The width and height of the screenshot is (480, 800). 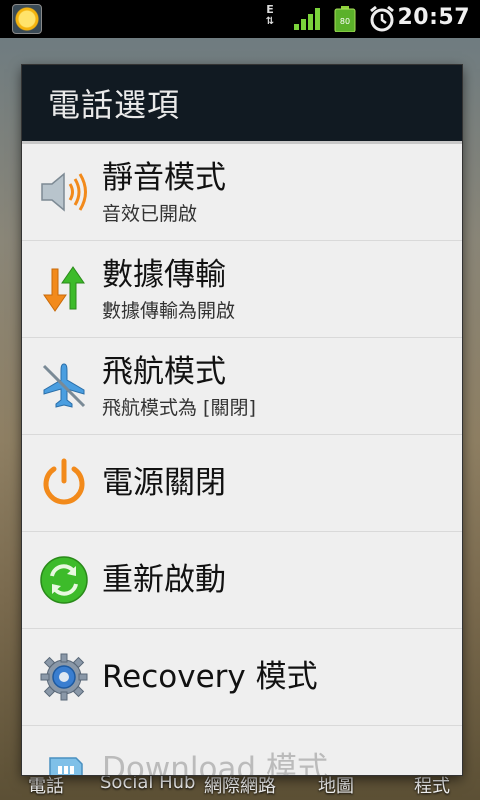 I want to click on status-bar: E ⇅ 80 20:57, so click(x=240, y=19).